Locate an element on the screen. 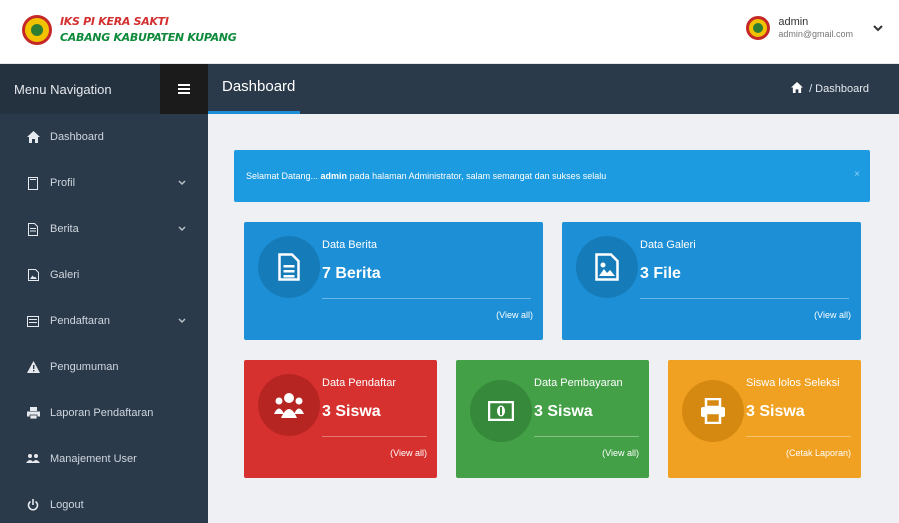 This screenshot has height=523, width=899. card-data-pendaftar: Data Pendaftar 3 Siswa (View all) is located at coordinates (340, 419).